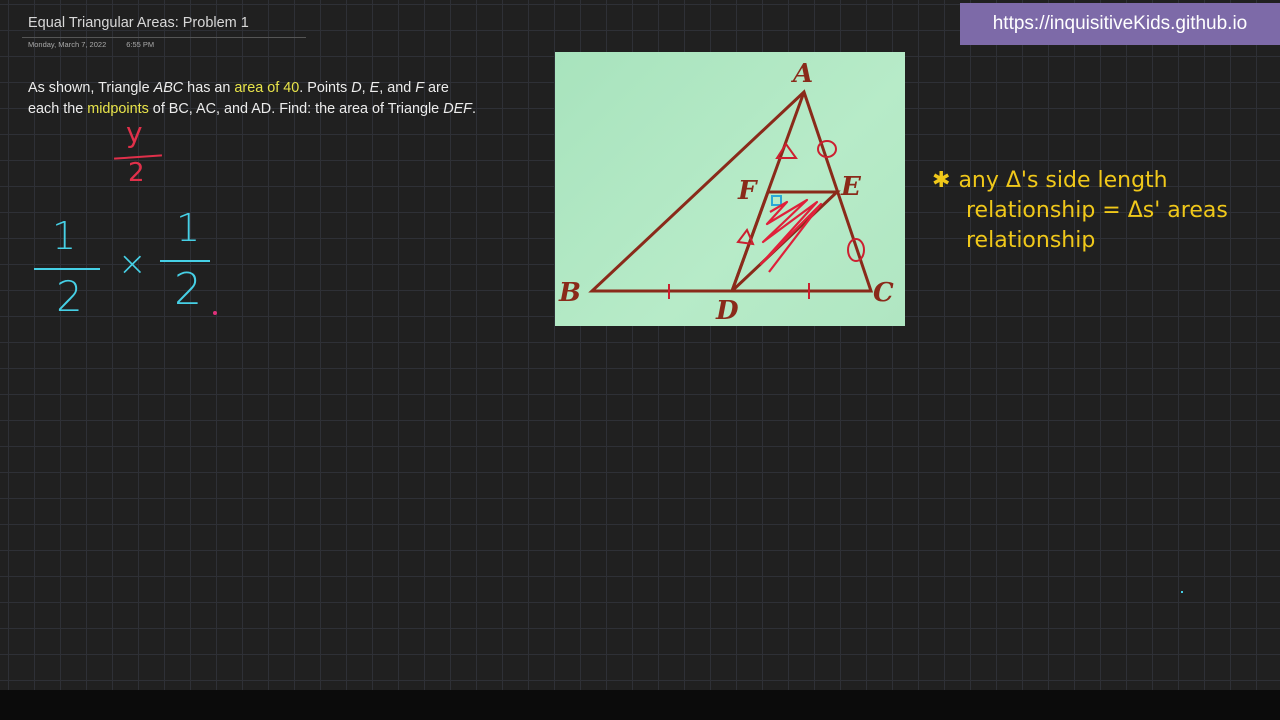 Image resolution: width=1280 pixels, height=720 pixels. Describe the element at coordinates (67, 269) in the screenshot. I see `fraction1-bar` at that location.